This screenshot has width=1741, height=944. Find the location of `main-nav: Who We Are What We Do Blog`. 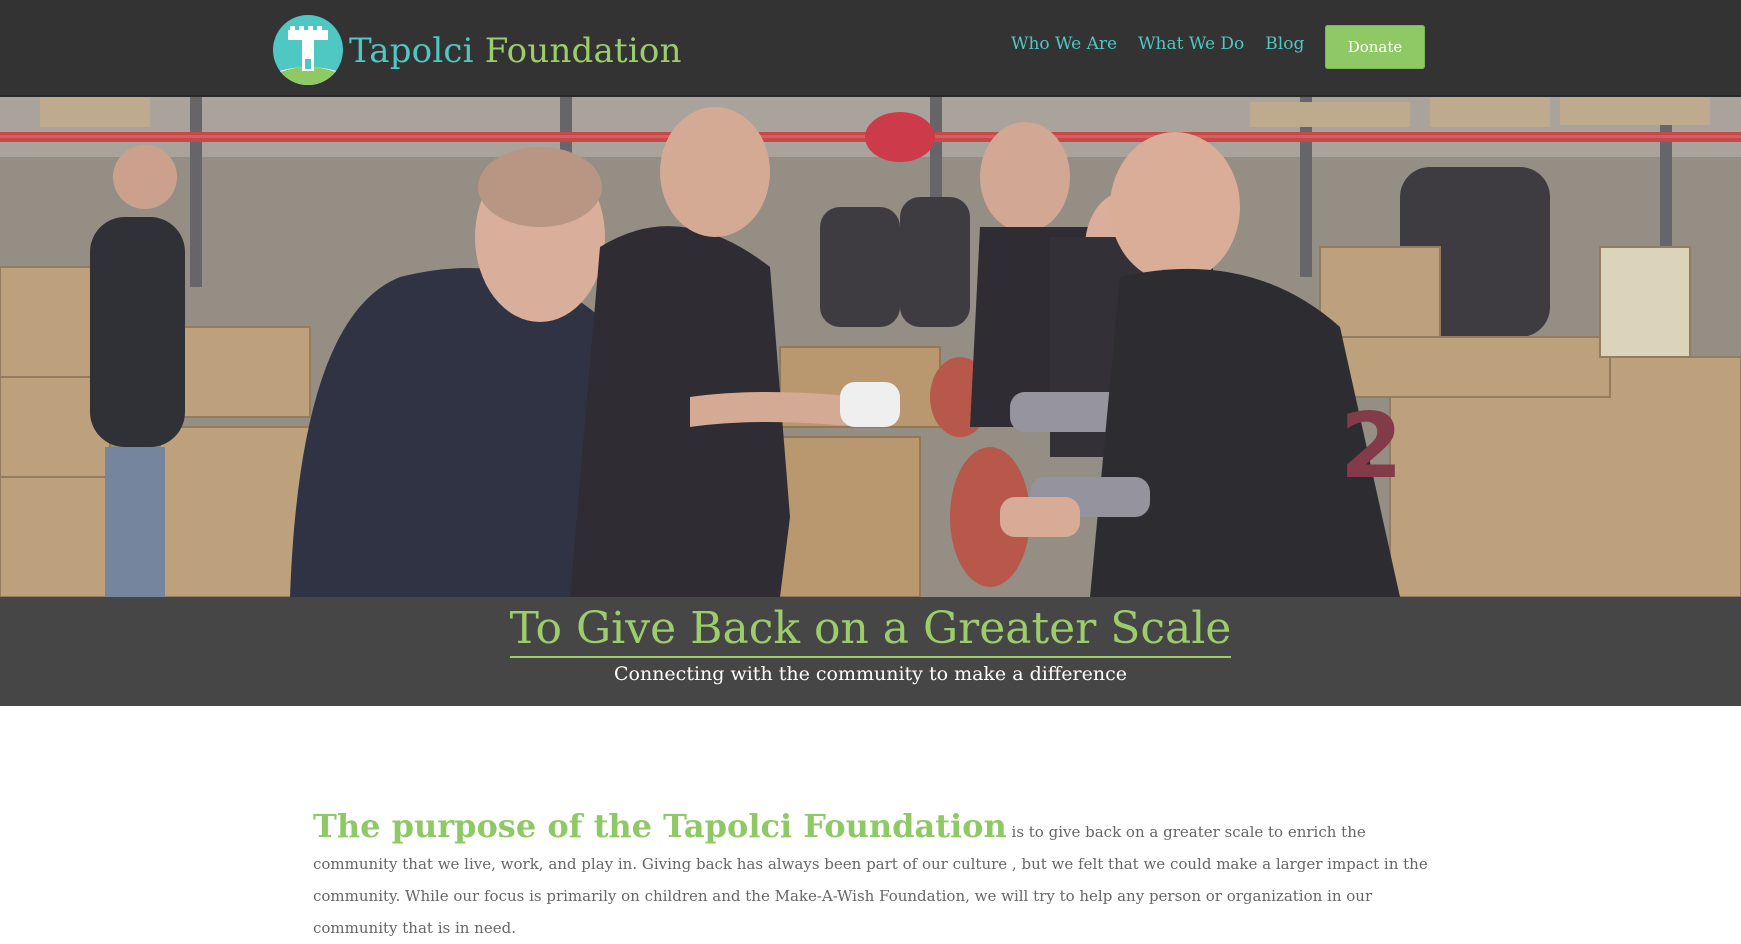

main-nav: Who We Are What We Do Blog is located at coordinates (1168, 44).